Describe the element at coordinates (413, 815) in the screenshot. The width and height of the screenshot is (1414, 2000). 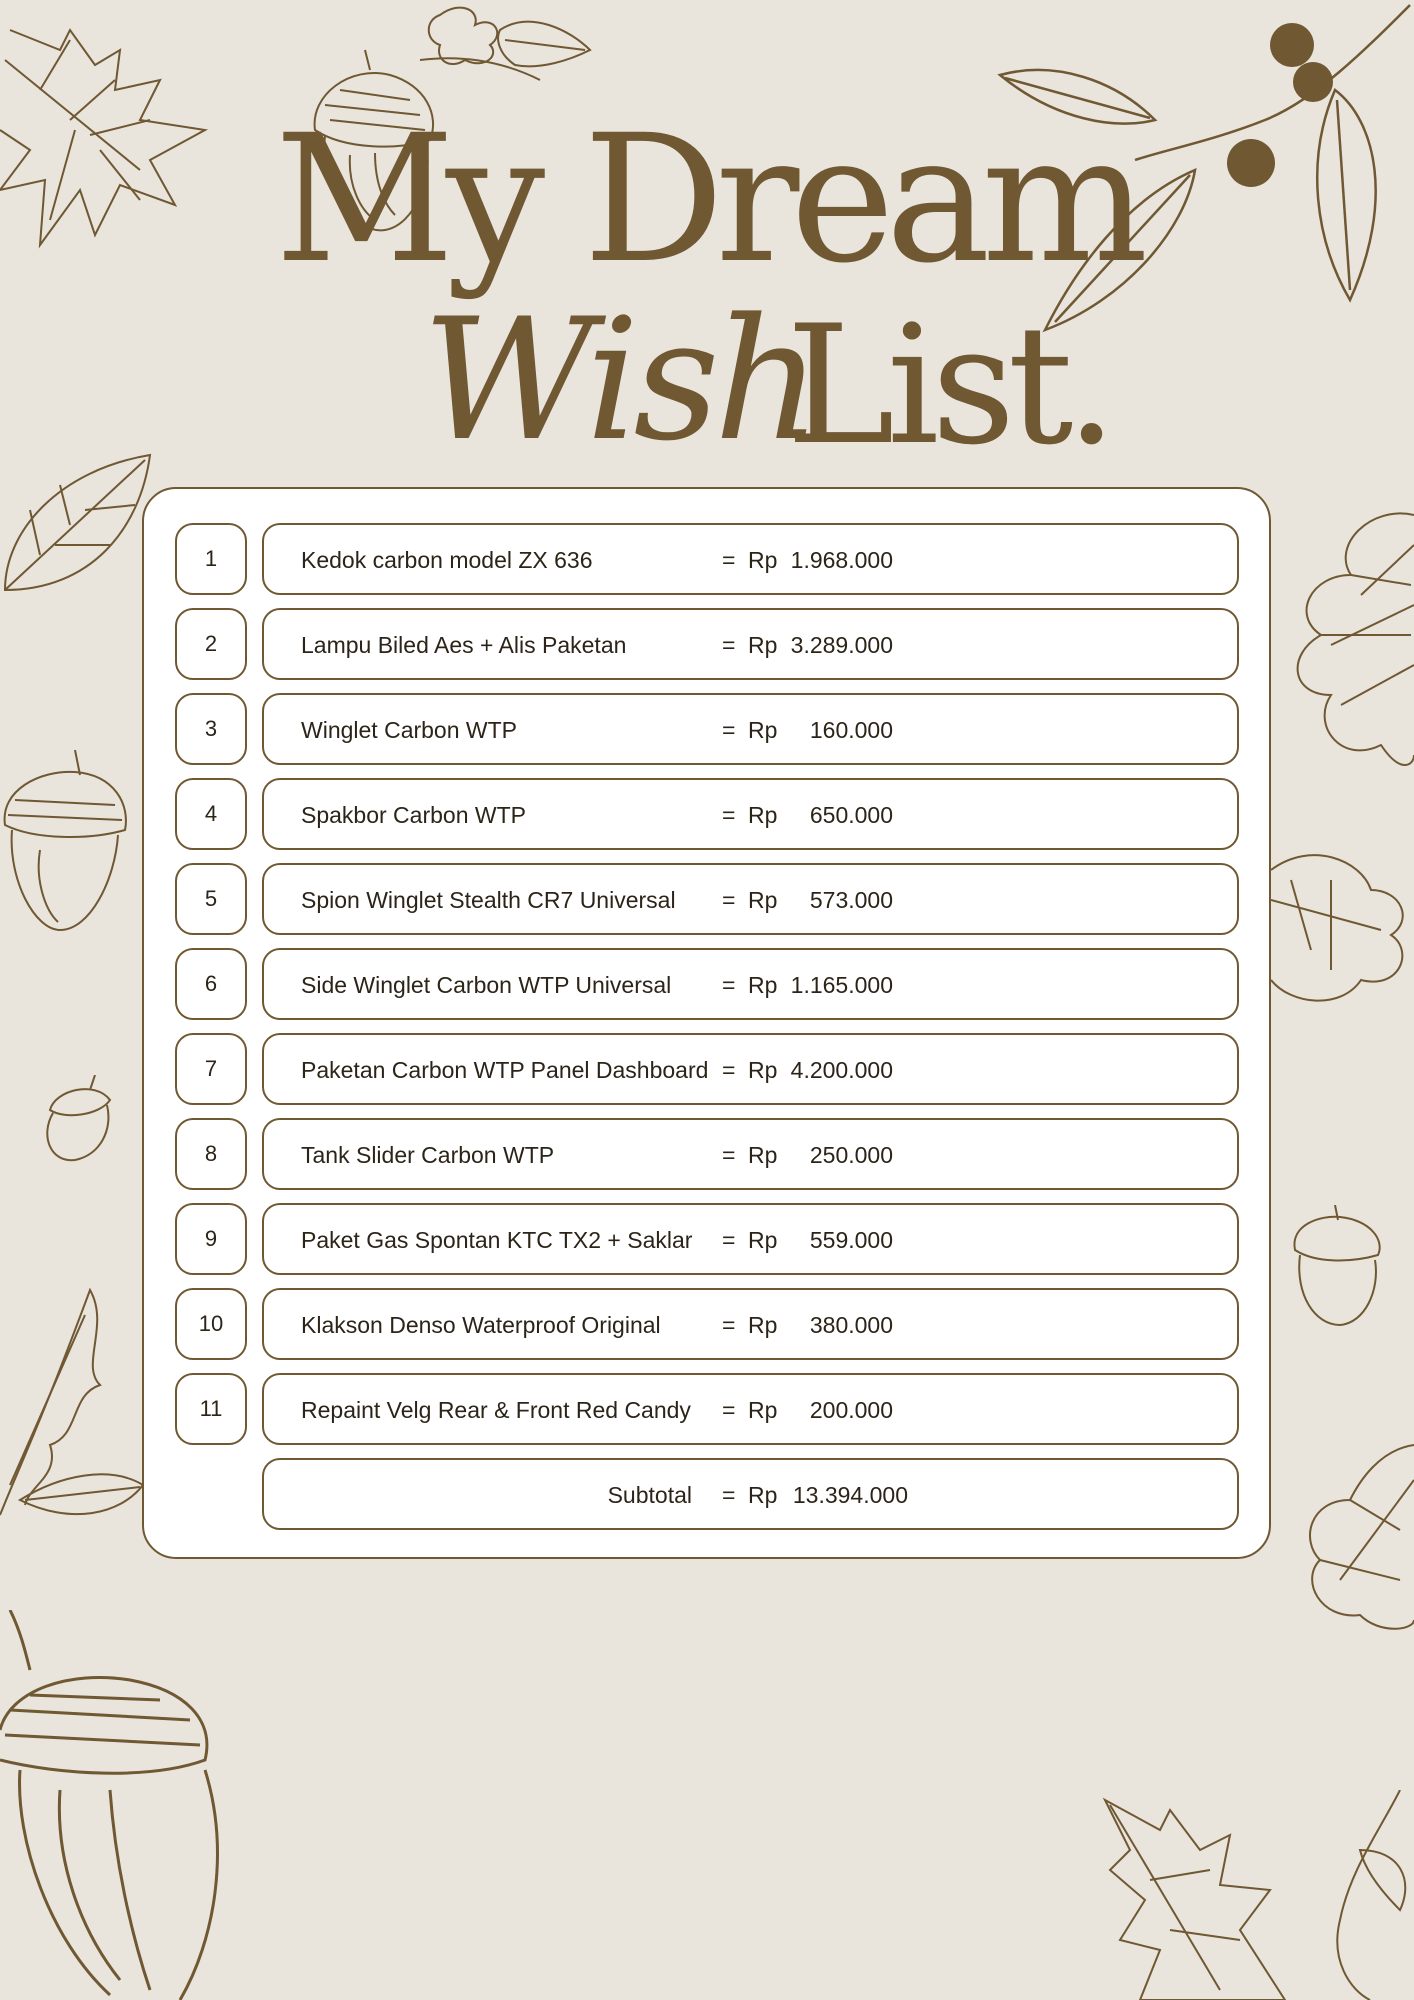
I see `item-name: Spakbor Carbon WTP` at that location.